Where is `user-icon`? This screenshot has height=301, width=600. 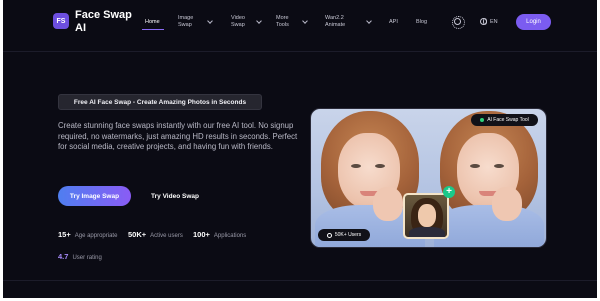 user-icon is located at coordinates (329, 235).